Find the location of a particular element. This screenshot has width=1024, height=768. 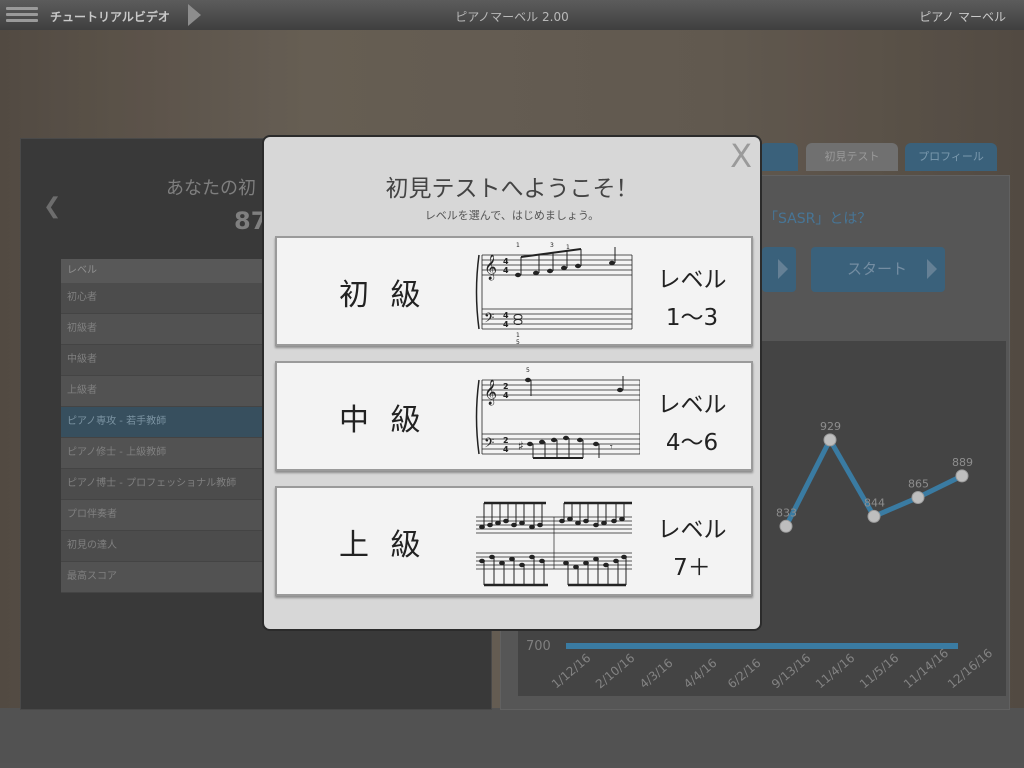

level-option-advanced: 上 級 レベル 7＋ is located at coordinates (514, 541).